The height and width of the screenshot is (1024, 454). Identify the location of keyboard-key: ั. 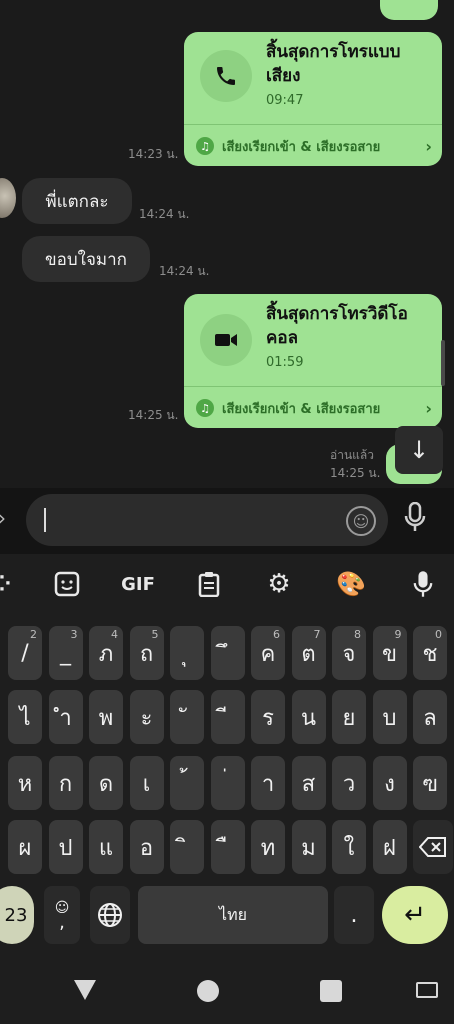
(187, 717).